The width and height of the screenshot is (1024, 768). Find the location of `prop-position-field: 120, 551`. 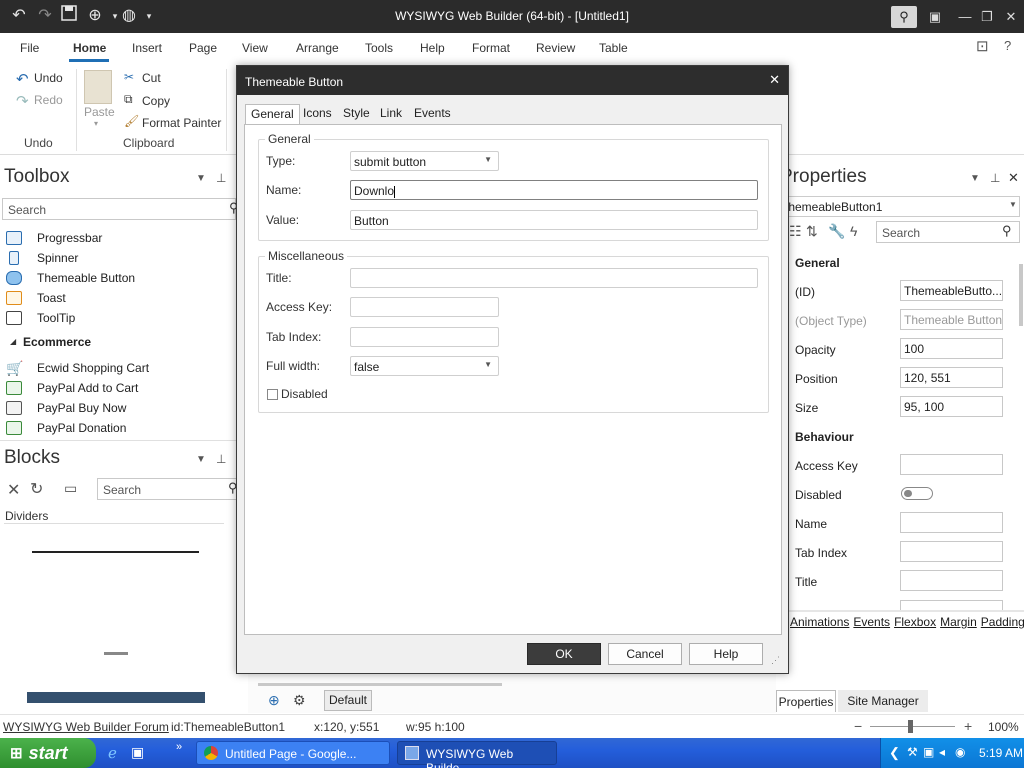

prop-position-field: 120, 551 is located at coordinates (951, 377).